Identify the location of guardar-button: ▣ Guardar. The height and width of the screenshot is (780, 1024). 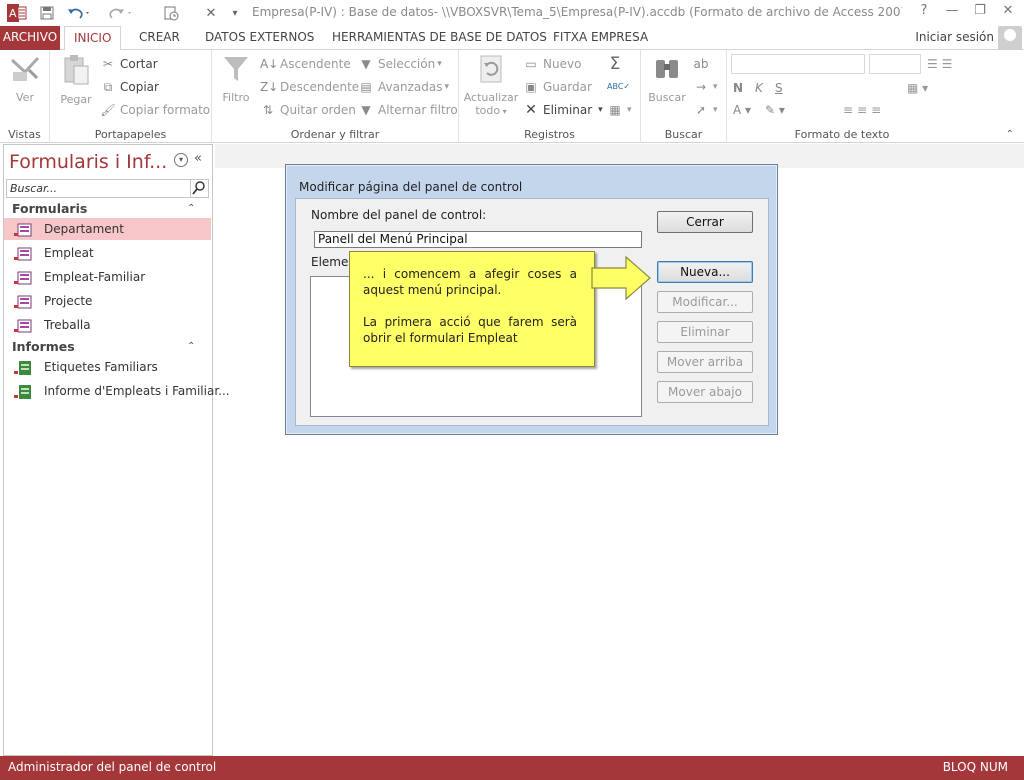
(557, 87).